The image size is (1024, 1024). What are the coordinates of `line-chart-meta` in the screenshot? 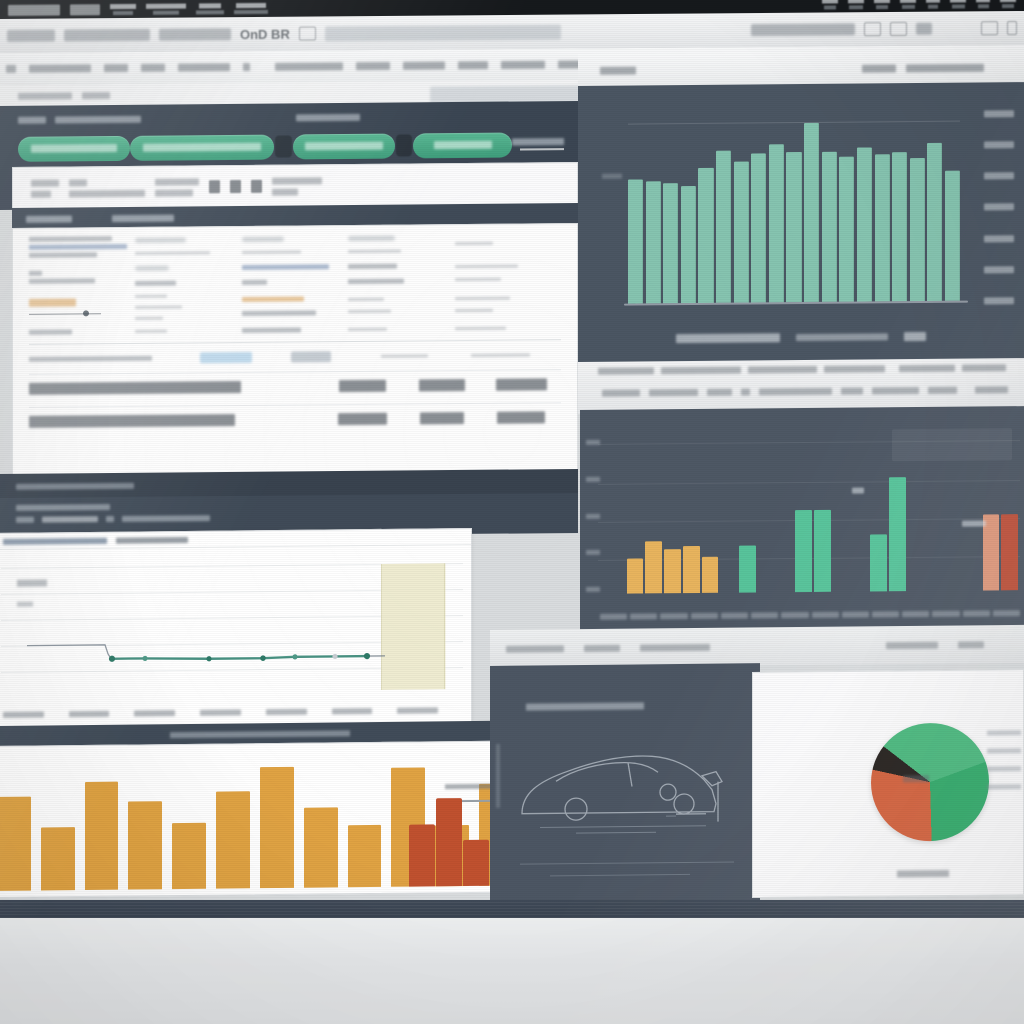 It's located at (152, 540).